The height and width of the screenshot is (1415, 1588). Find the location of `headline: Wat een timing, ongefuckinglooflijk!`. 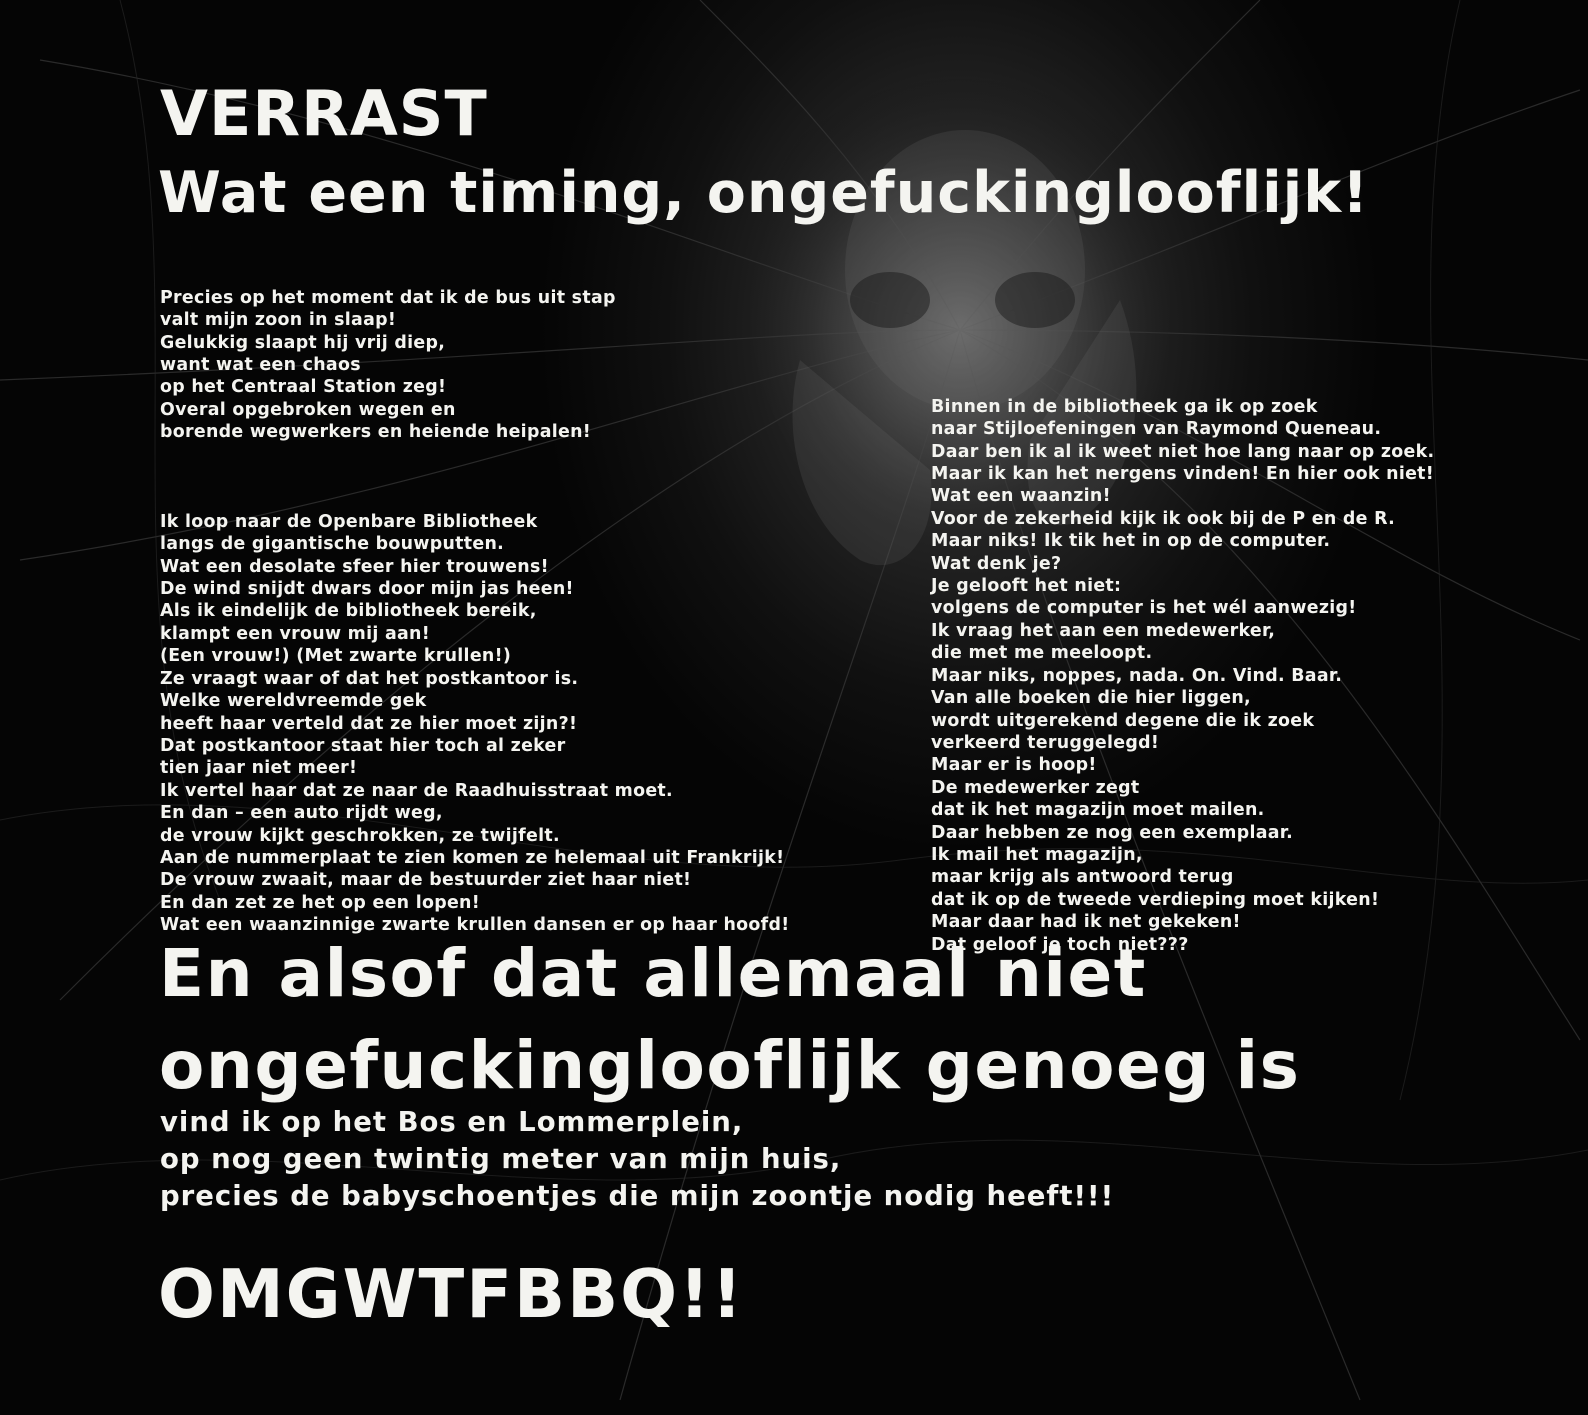

headline: Wat een timing, ongefuckinglooflijk! is located at coordinates (764, 193).